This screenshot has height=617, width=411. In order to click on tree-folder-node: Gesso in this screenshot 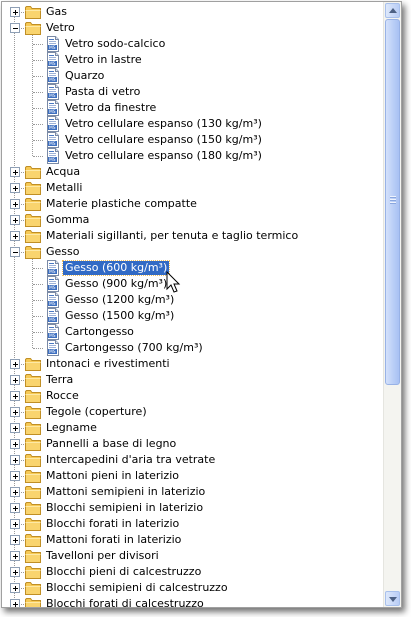, I will do `click(191, 252)`.